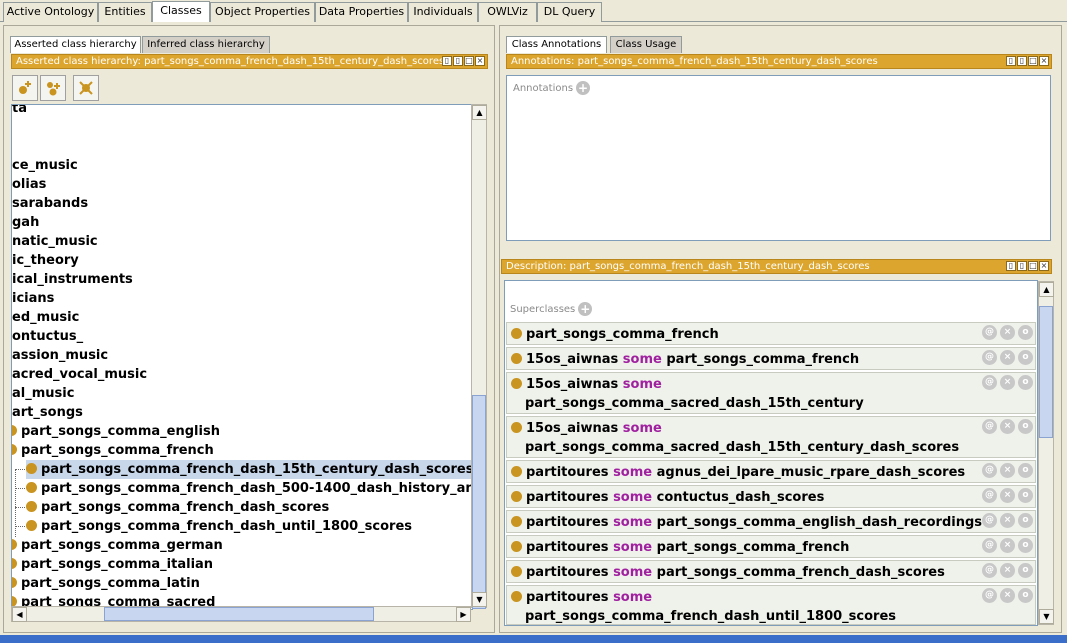 Image resolution: width=1067 pixels, height=643 pixels. I want to click on tree-node: sarabands, so click(50, 203).